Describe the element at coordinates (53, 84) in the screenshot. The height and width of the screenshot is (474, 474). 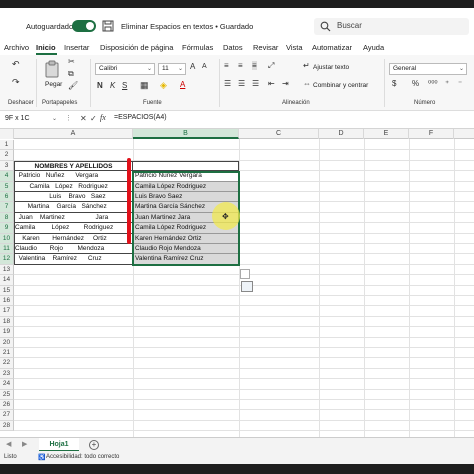
I see `paste-label: Pegar` at that location.